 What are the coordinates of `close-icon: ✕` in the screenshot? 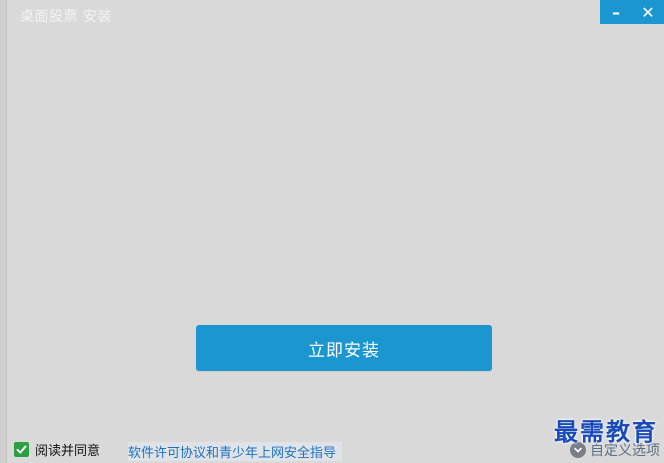 It's located at (648, 12).